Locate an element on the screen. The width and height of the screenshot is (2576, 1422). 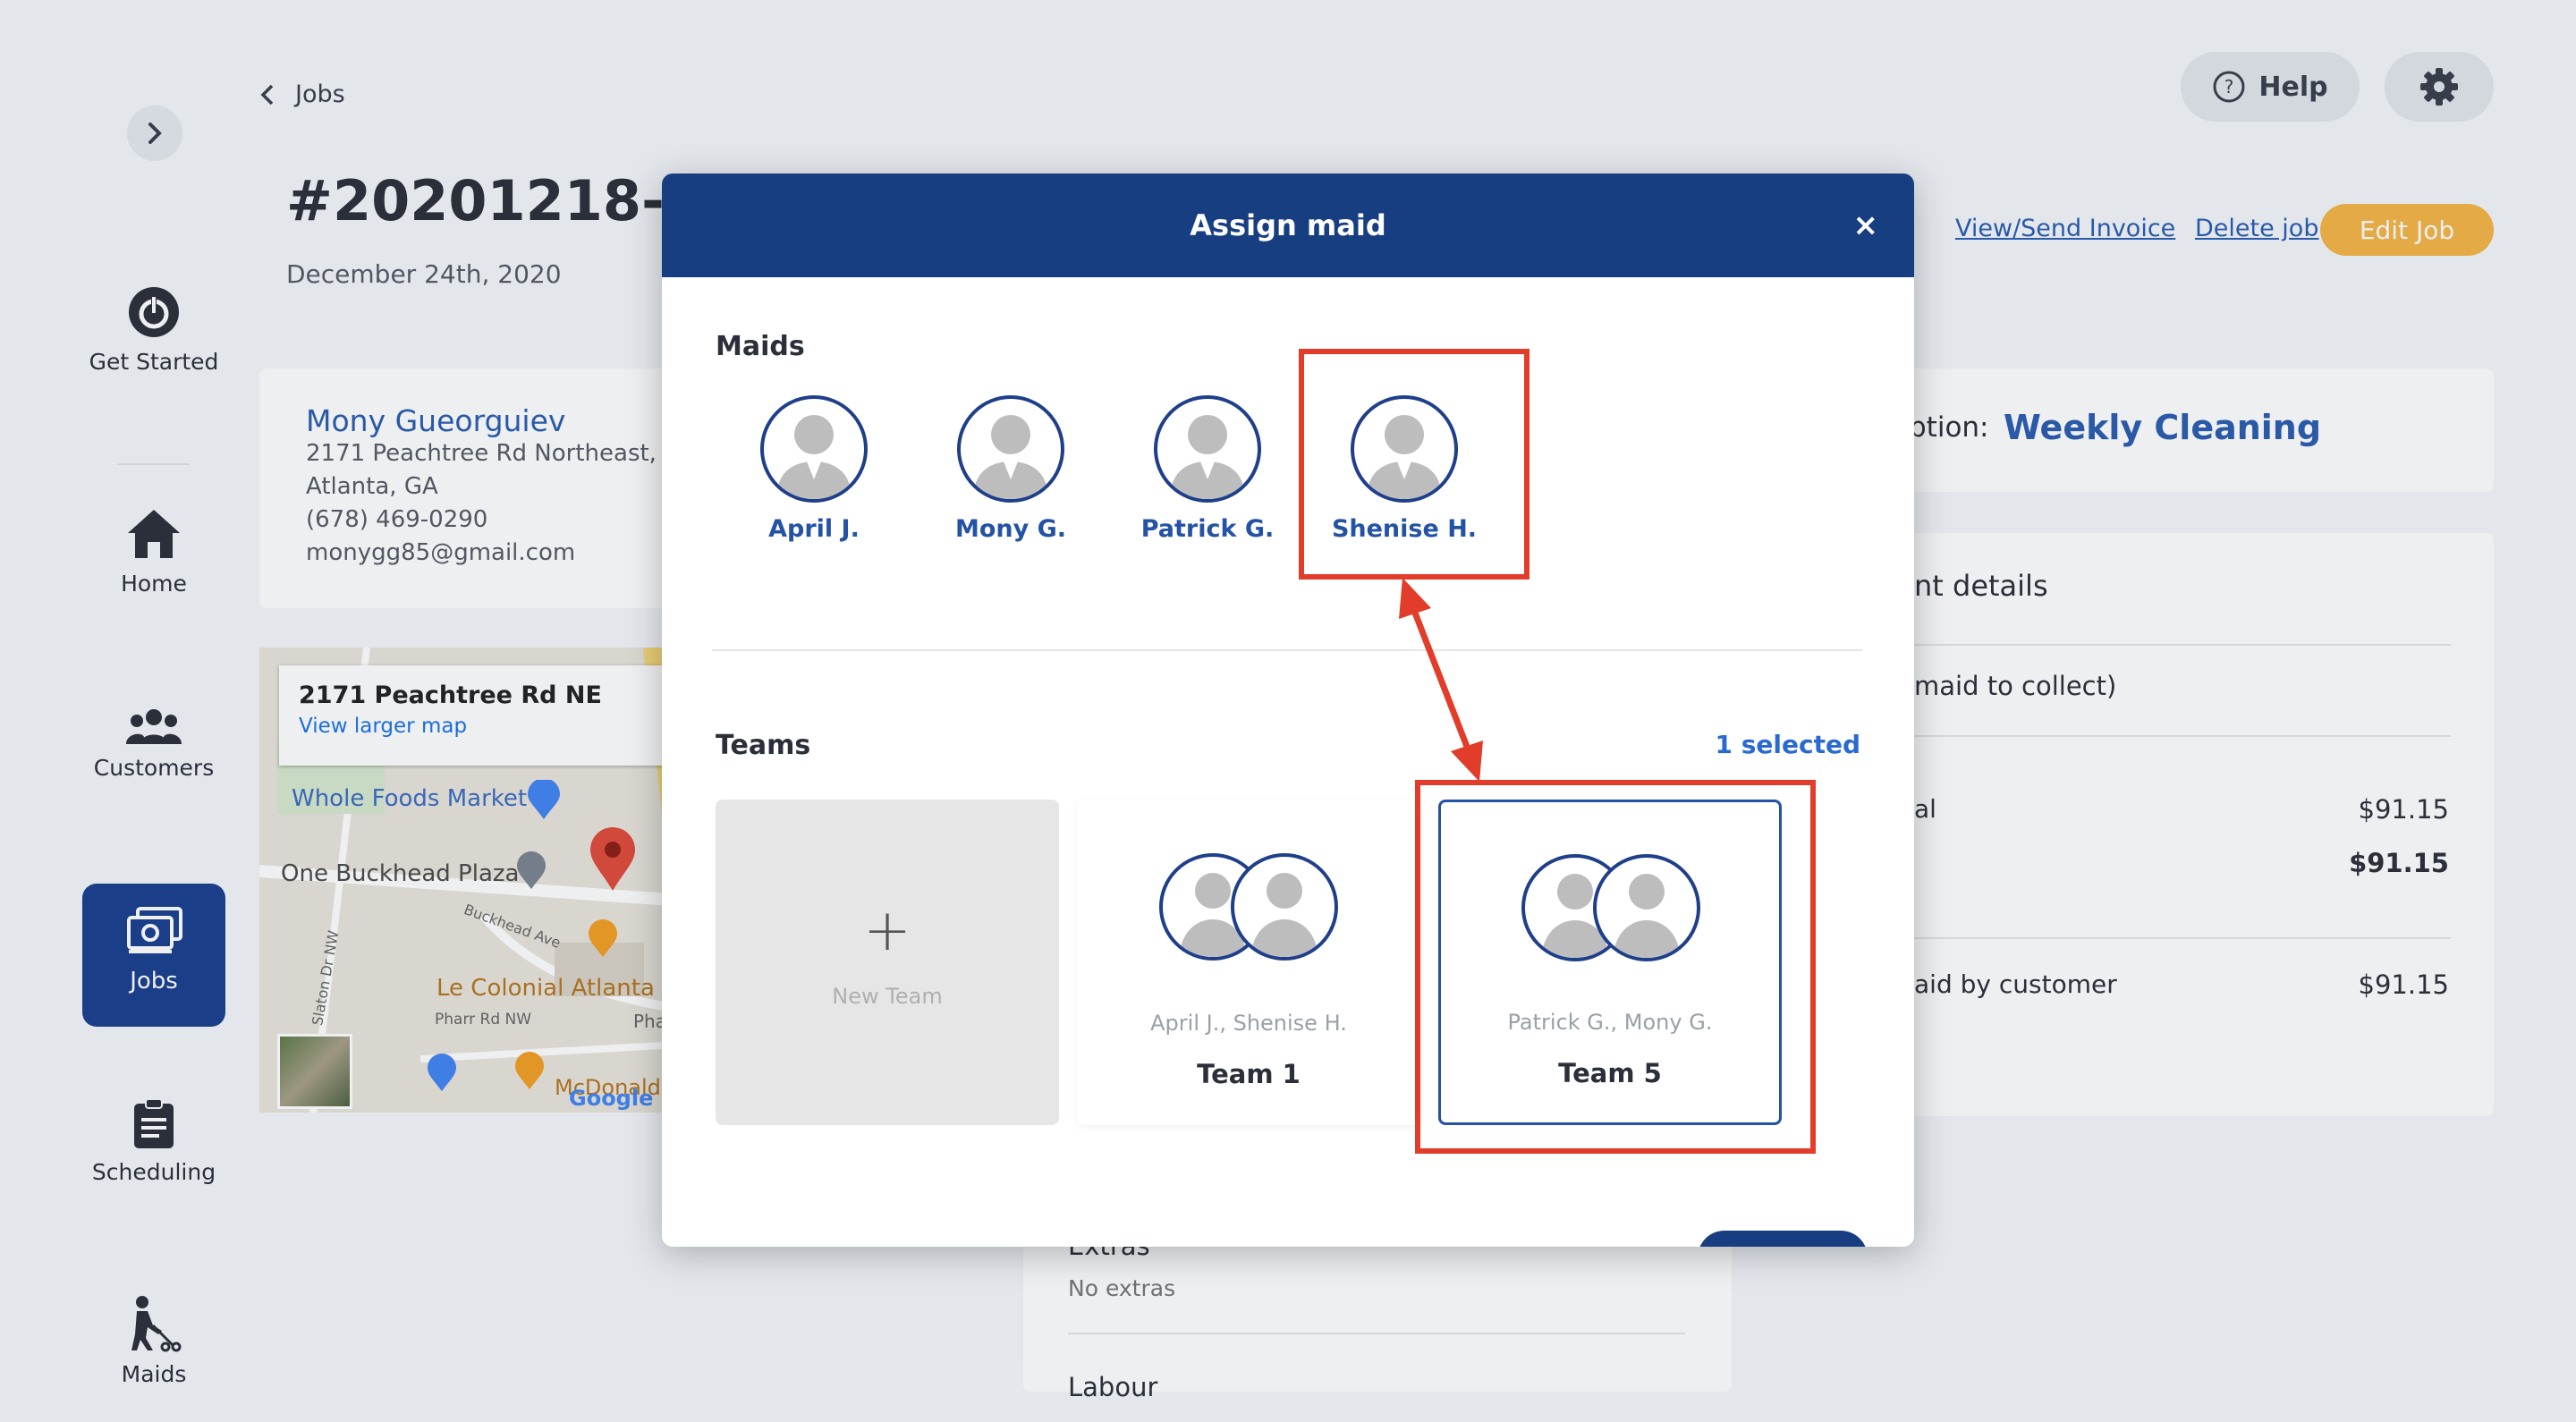
highlight-box-team is located at coordinates (1615, 967).